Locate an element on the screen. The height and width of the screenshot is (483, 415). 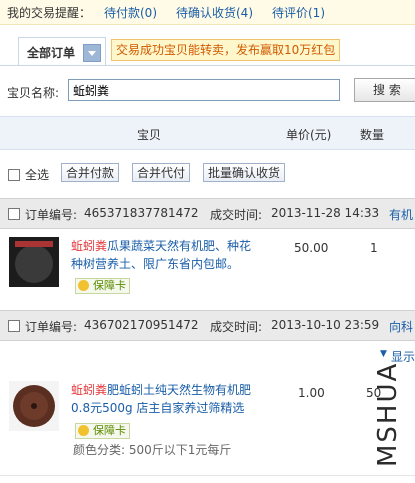
row-divider is located at coordinates (207, 475).